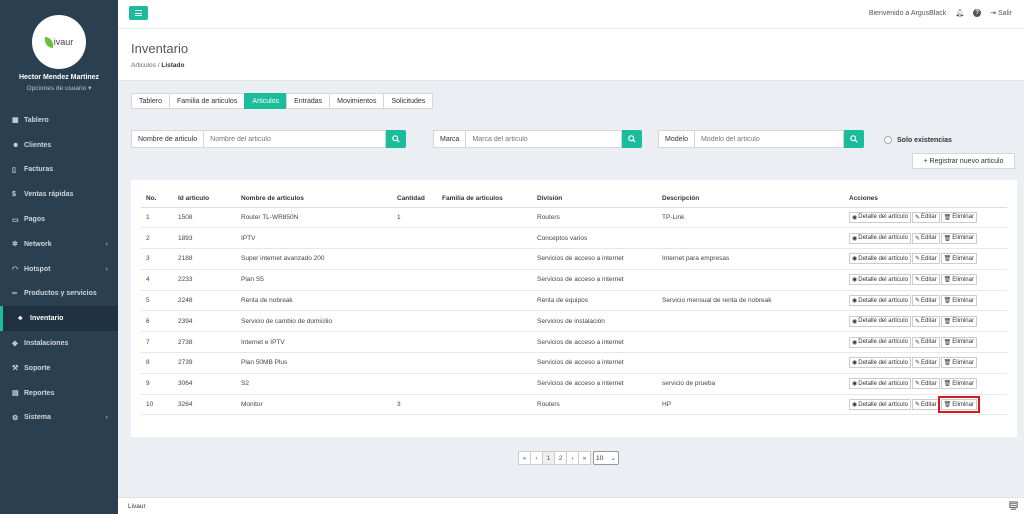  What do you see at coordinates (750, 280) in the screenshot?
I see `cell-desc` at bounding box center [750, 280].